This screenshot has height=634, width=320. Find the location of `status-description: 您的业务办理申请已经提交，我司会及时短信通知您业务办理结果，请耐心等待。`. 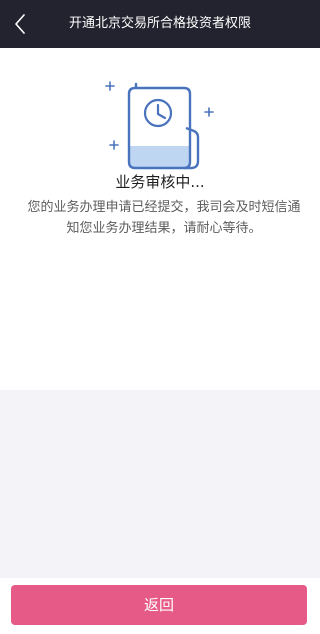

status-description: 您的业务办理申请已经提交，我司会及时短信通知您业务办理结果，请耐心等待。 is located at coordinates (164, 218).